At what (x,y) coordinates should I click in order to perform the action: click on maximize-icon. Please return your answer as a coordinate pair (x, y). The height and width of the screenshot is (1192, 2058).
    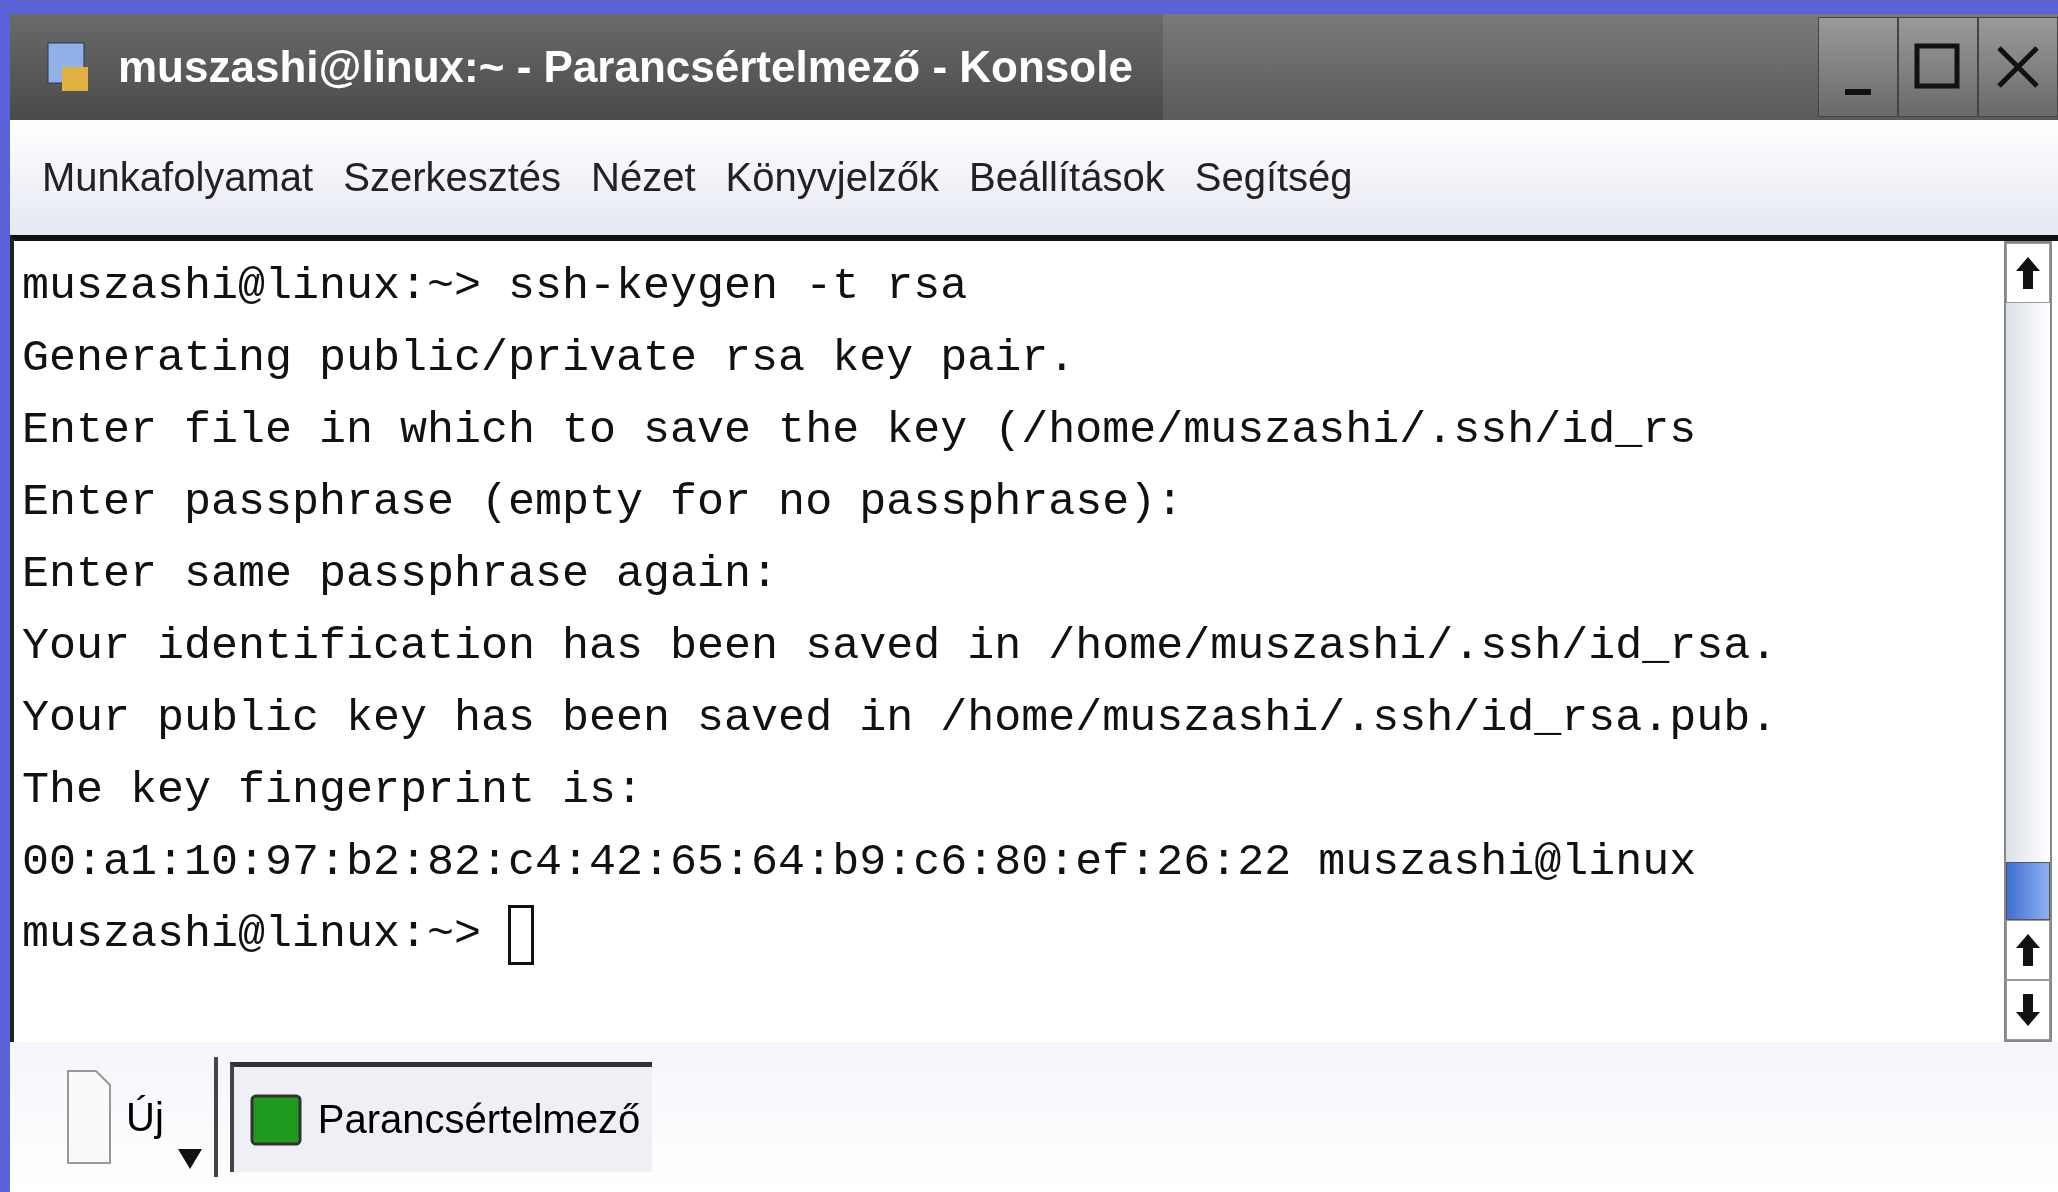
    Looking at the image, I should click on (1938, 67).